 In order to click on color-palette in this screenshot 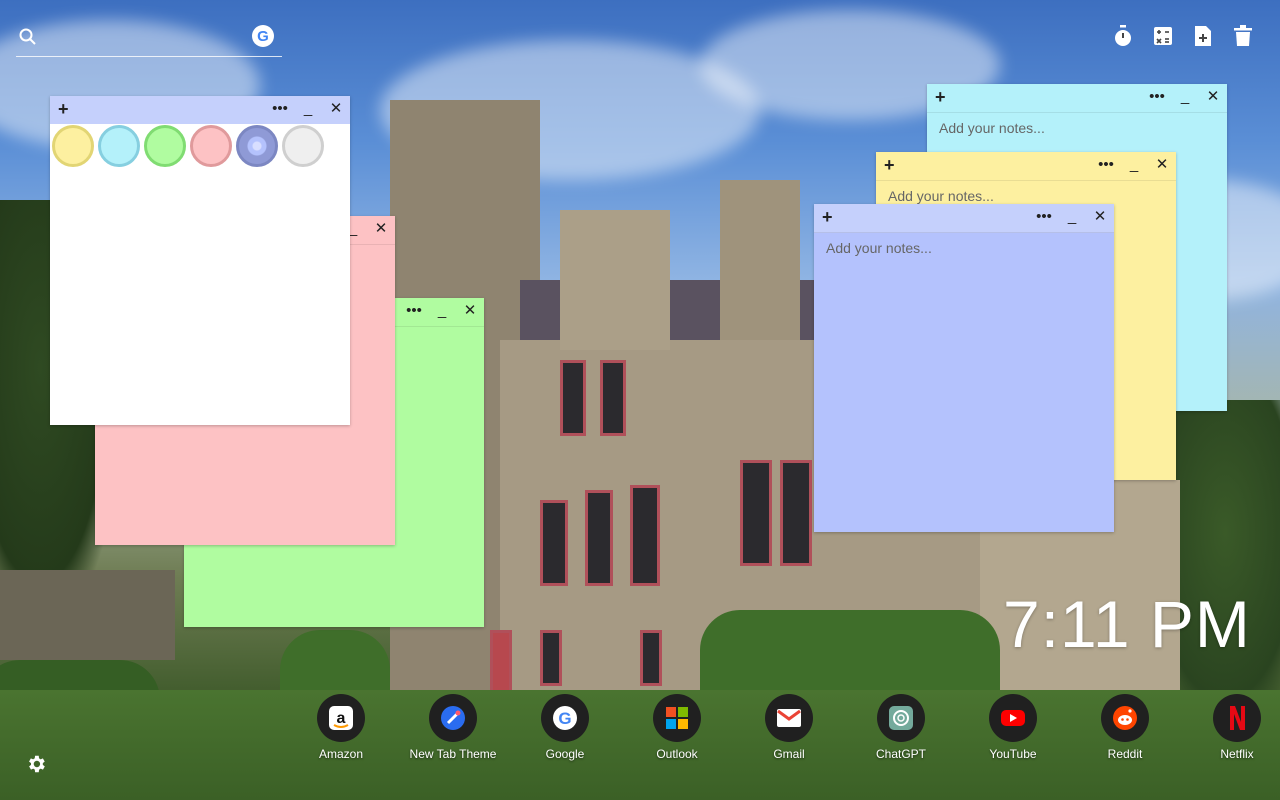, I will do `click(200, 150)`.